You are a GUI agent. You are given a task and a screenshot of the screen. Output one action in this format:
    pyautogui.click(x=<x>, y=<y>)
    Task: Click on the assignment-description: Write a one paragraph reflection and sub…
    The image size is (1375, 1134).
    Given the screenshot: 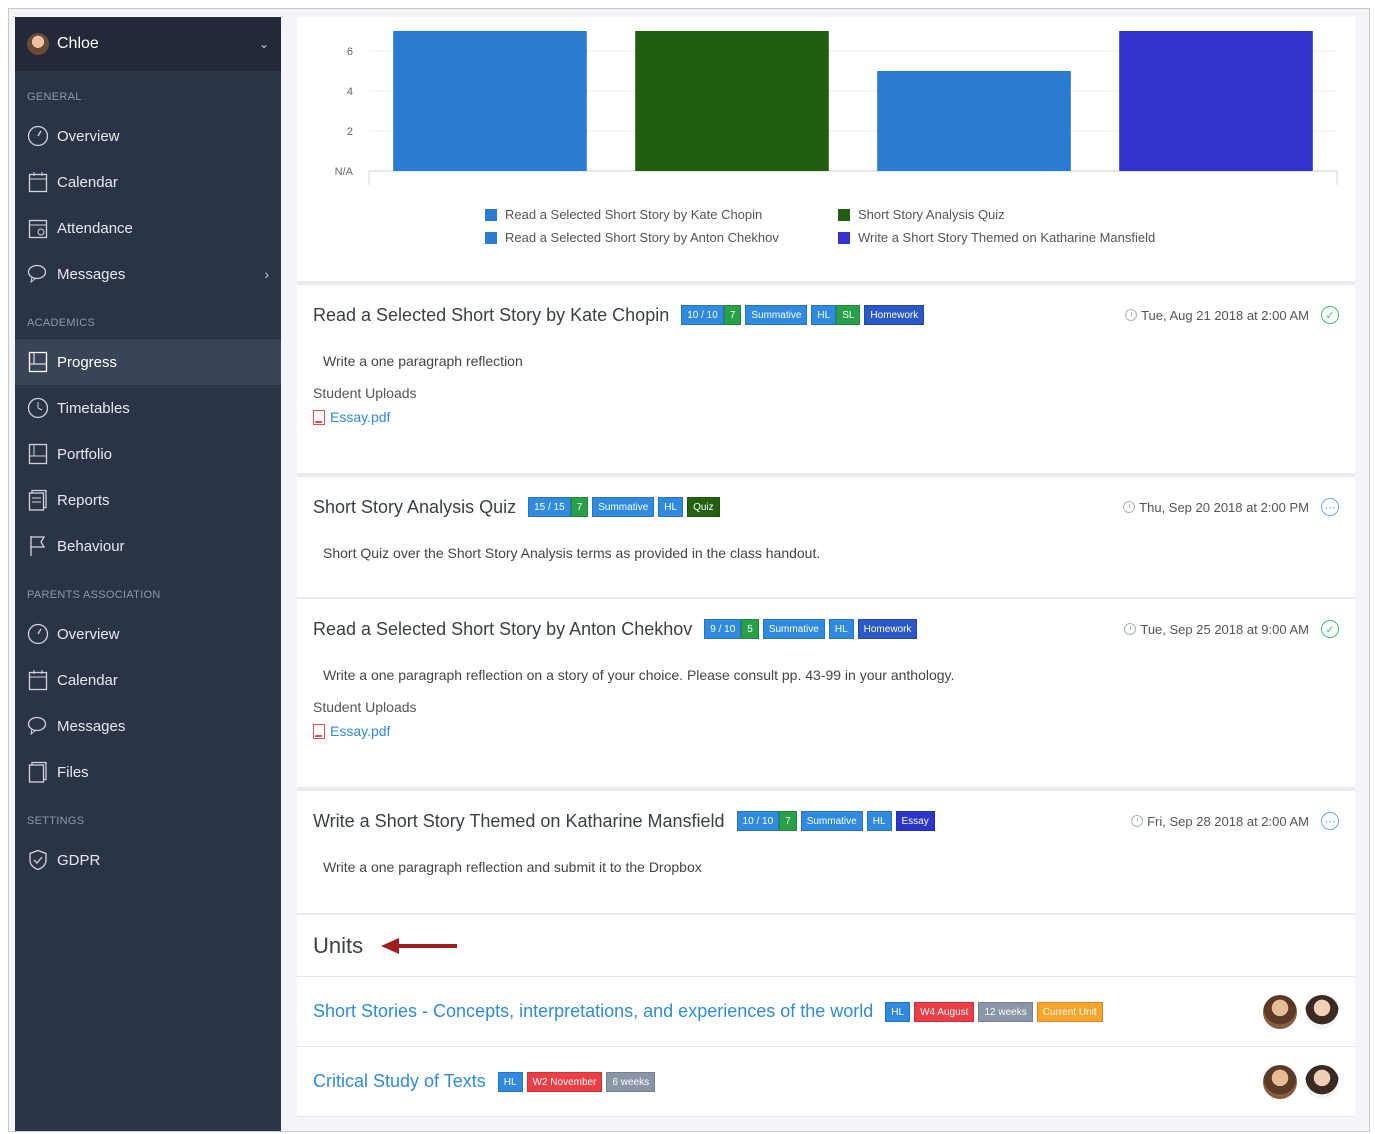 What is the action you would take?
    pyautogui.click(x=512, y=867)
    